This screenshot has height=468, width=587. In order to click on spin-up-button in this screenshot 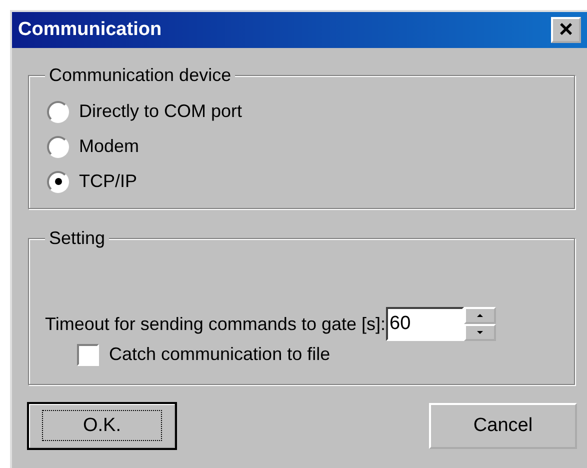, I will do `click(480, 315)`.